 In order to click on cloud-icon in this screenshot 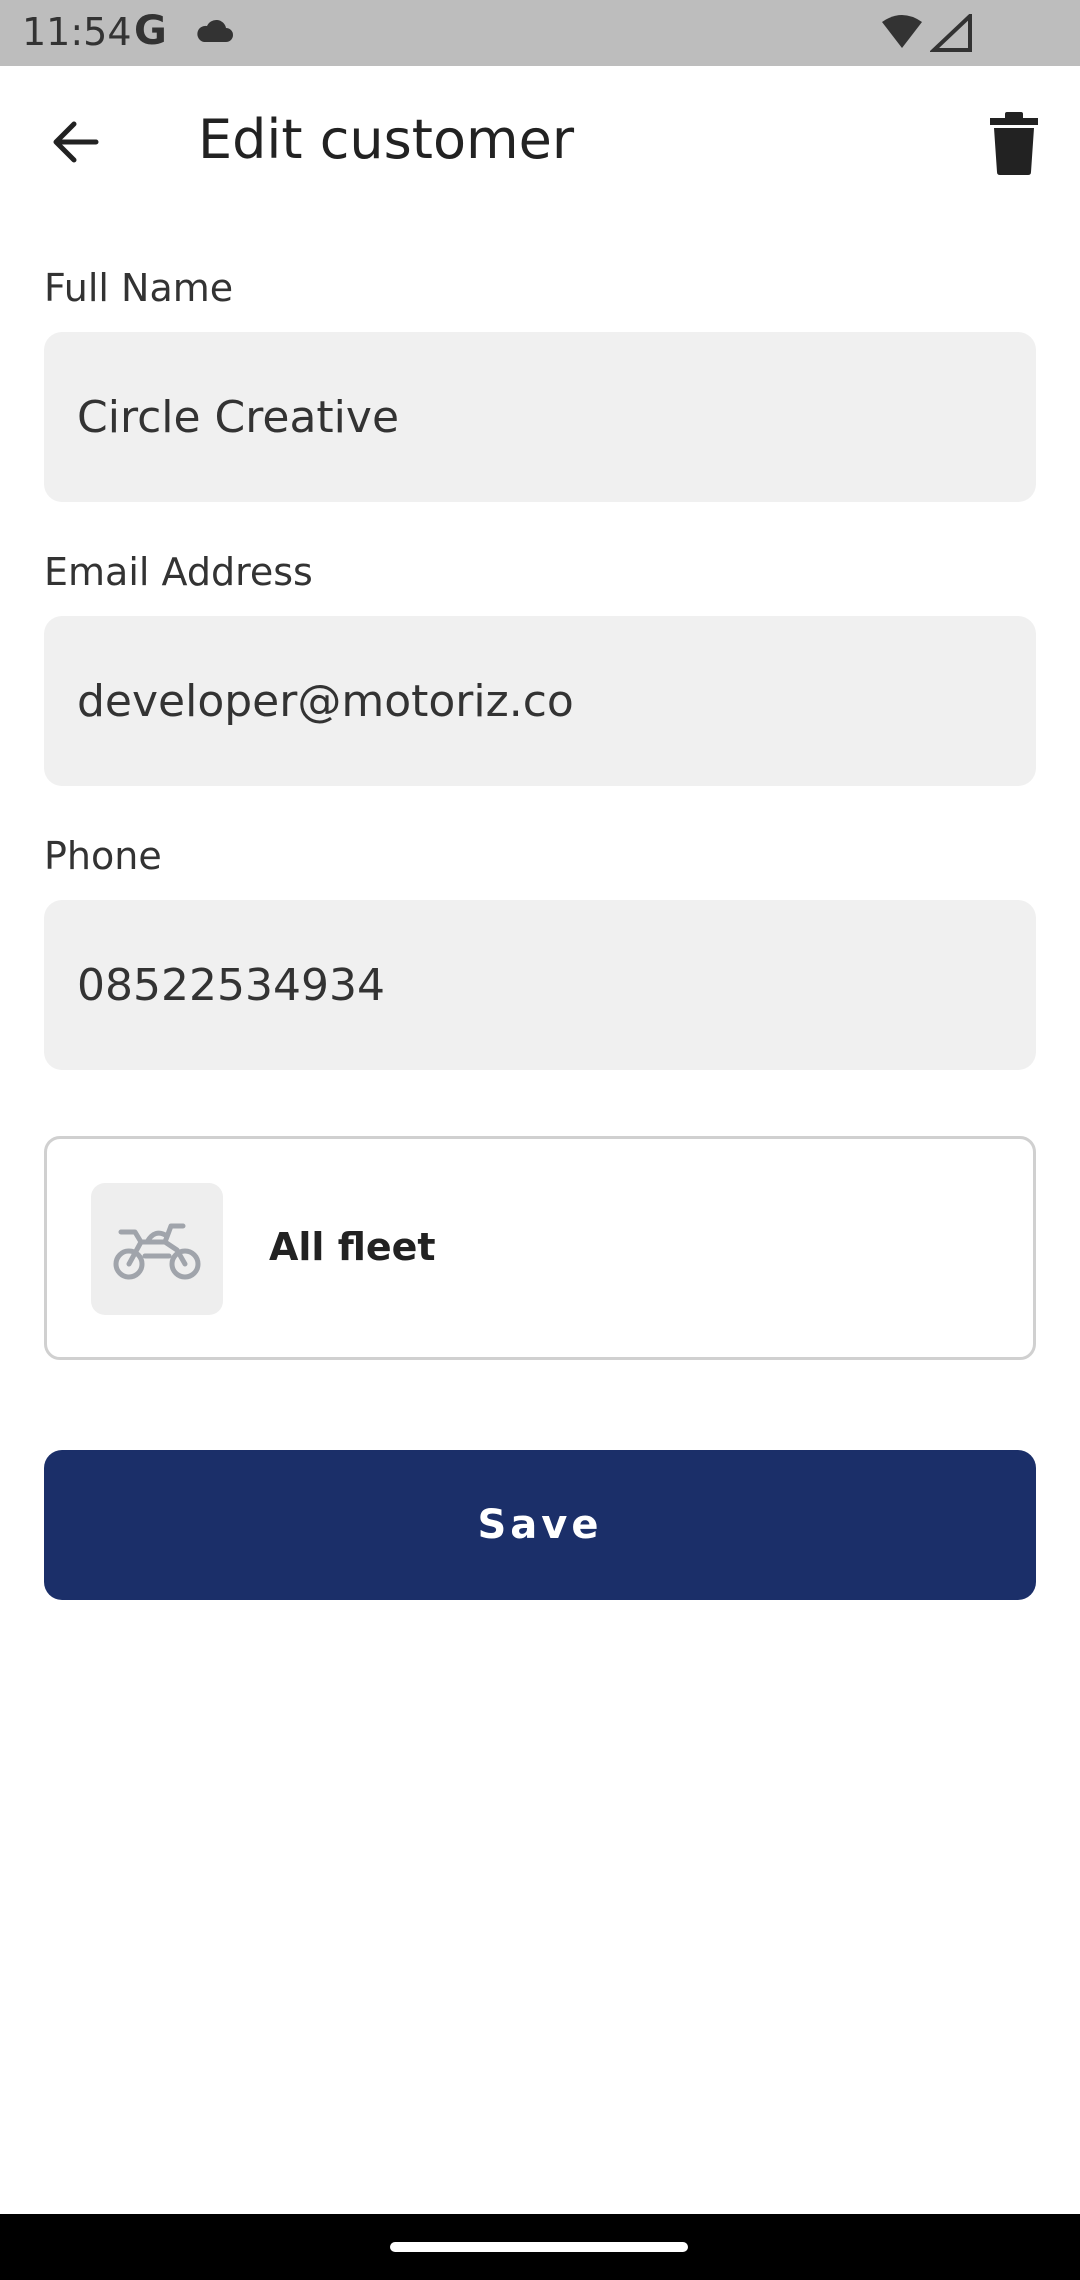, I will do `click(214, 33)`.